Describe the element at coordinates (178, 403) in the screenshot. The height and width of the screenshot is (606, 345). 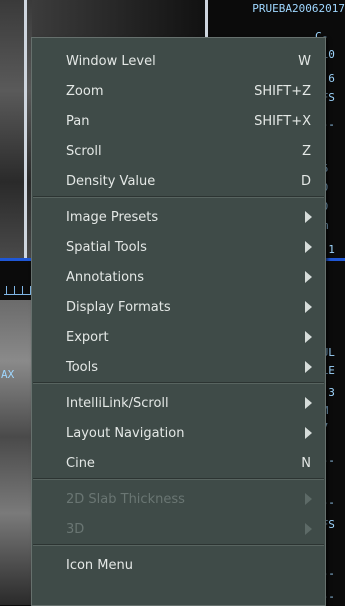
I see `menu-item-intellilink-scroll: IntelliLink/Scroll` at that location.